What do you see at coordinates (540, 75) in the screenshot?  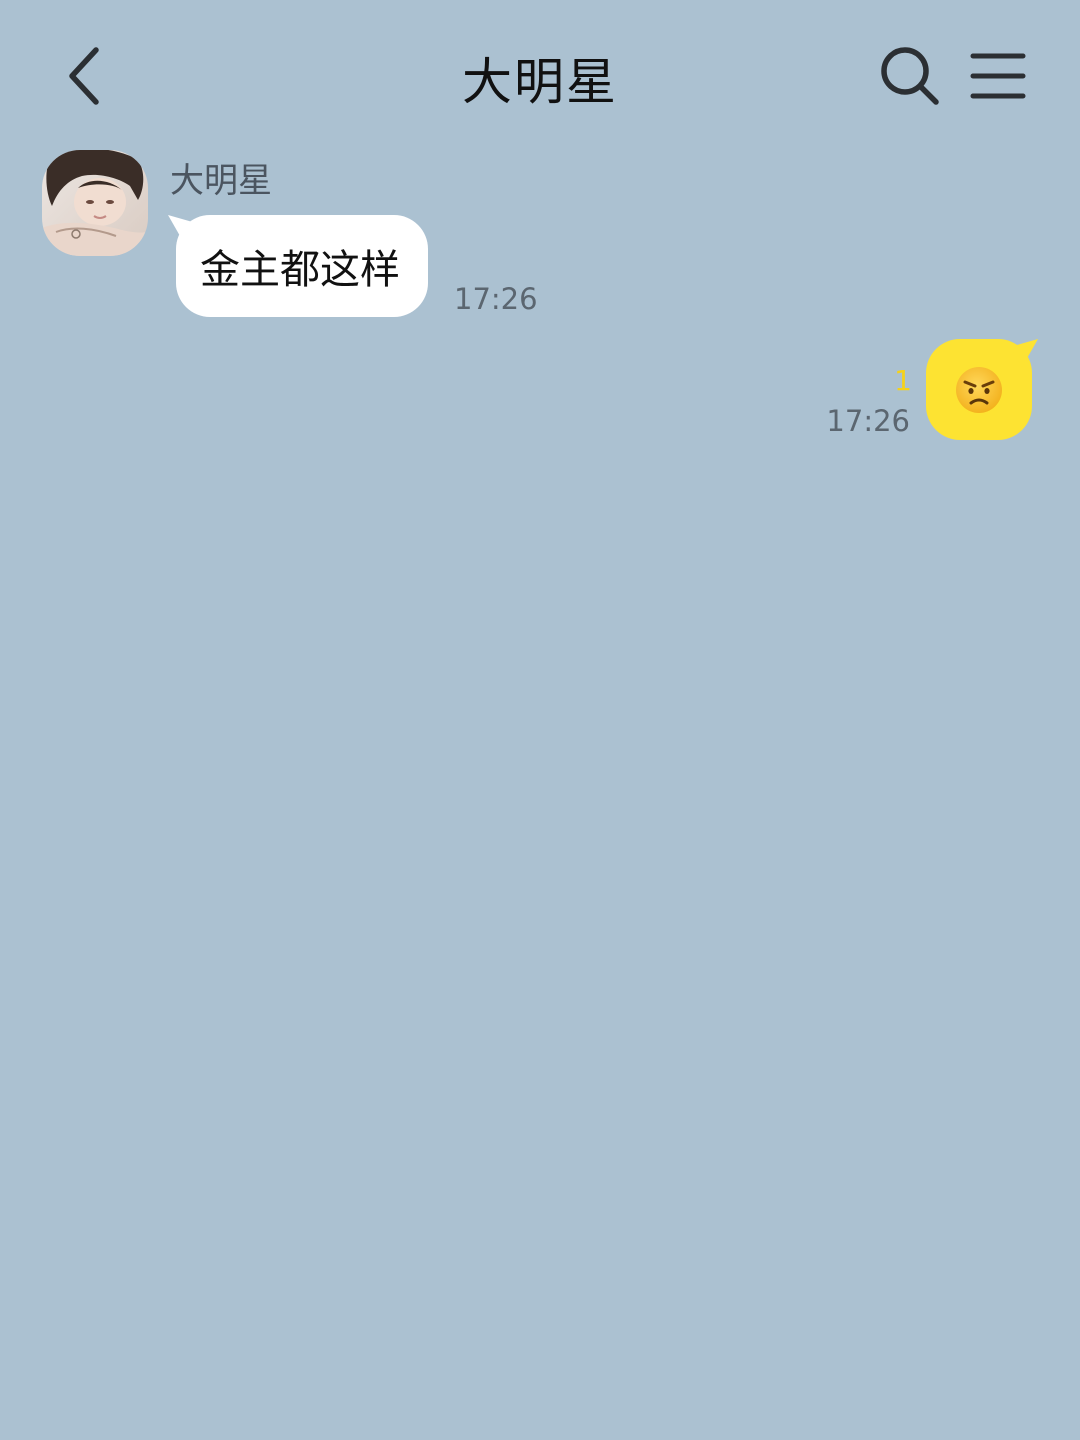 I see `chat-header: 大明星` at bounding box center [540, 75].